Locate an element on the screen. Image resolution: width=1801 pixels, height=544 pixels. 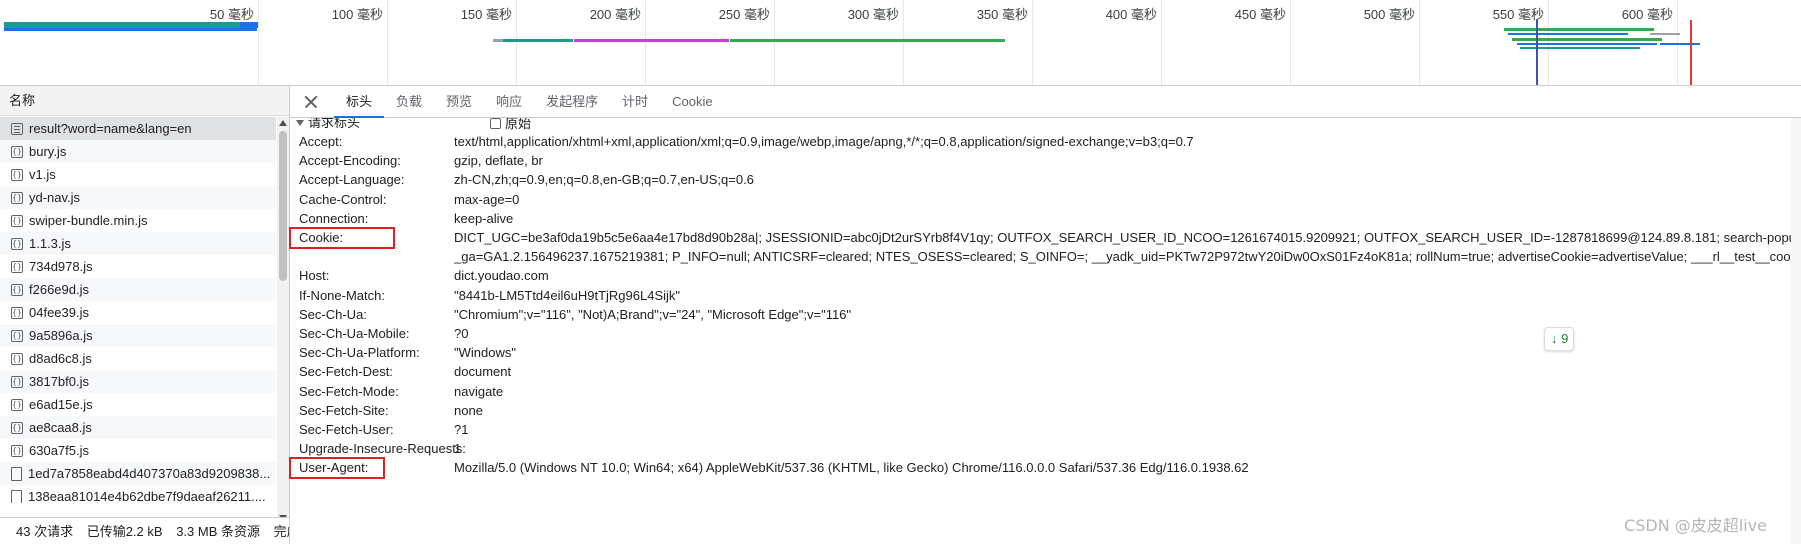
details-tabbar: 标头 负载 预览 响应 发起程序 计时 Cookie is located at coordinates (1045, 102).